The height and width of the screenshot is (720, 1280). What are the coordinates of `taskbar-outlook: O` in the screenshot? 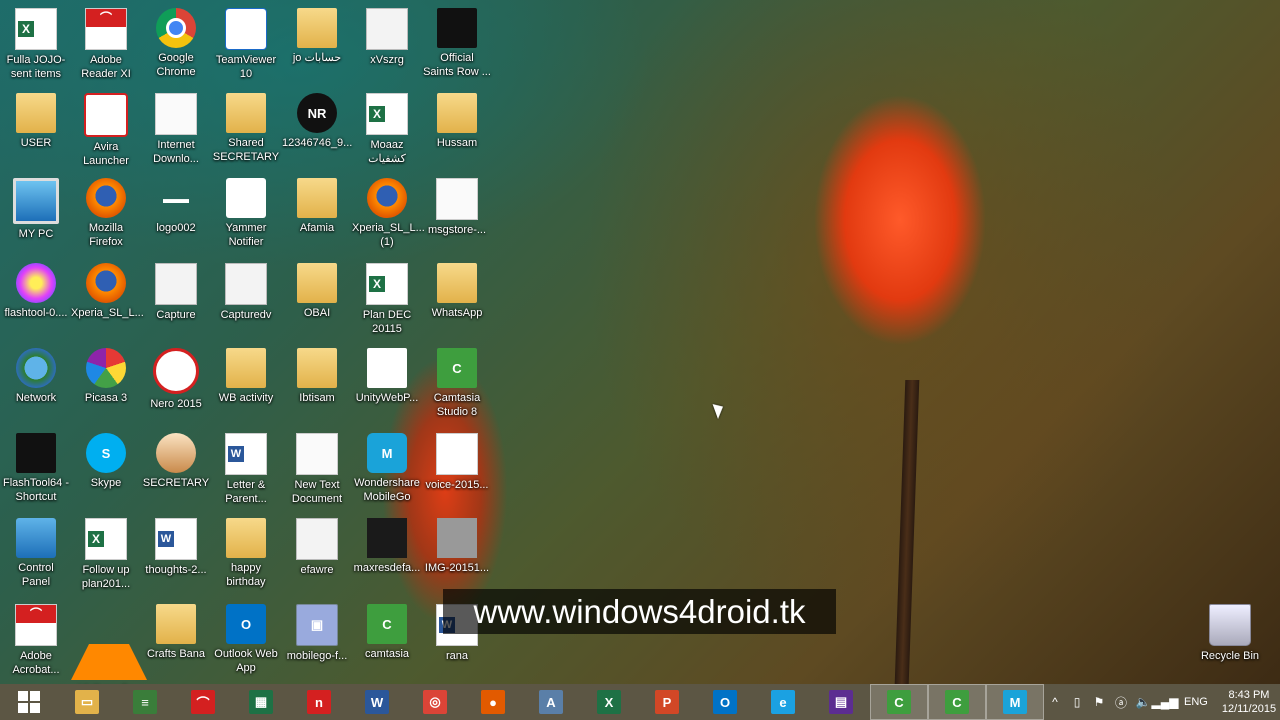 It's located at (725, 702).